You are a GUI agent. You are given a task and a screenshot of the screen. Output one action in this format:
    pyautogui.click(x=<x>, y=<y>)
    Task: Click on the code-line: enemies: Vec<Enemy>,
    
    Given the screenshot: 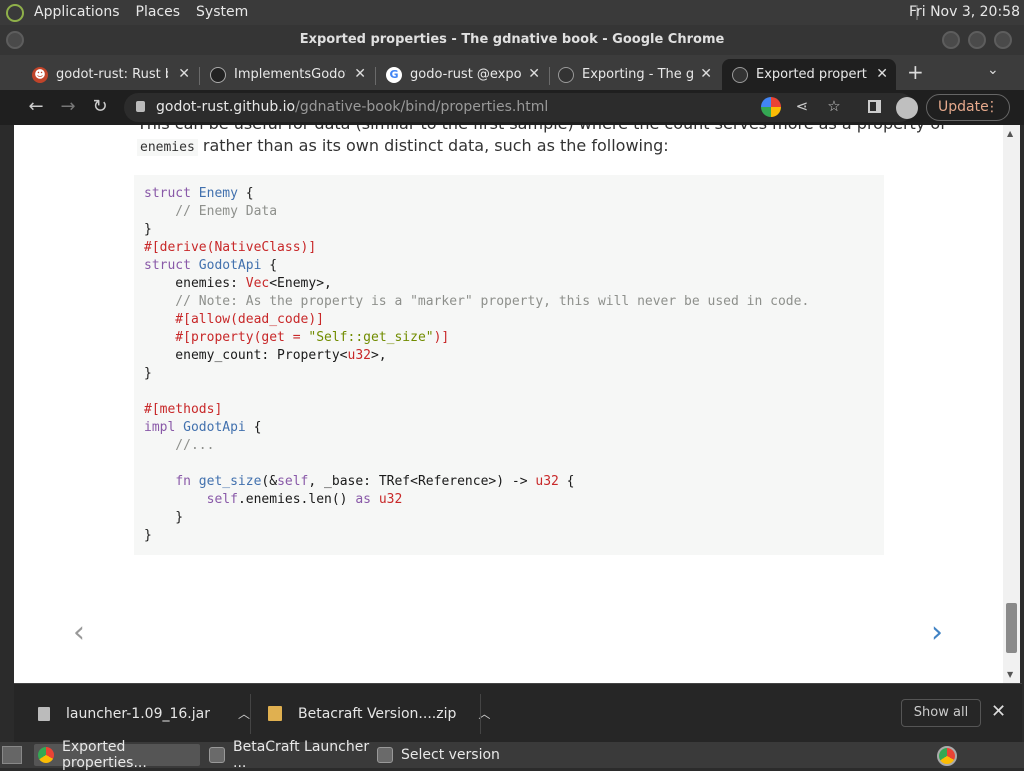 What is the action you would take?
    pyautogui.click(x=238, y=283)
    